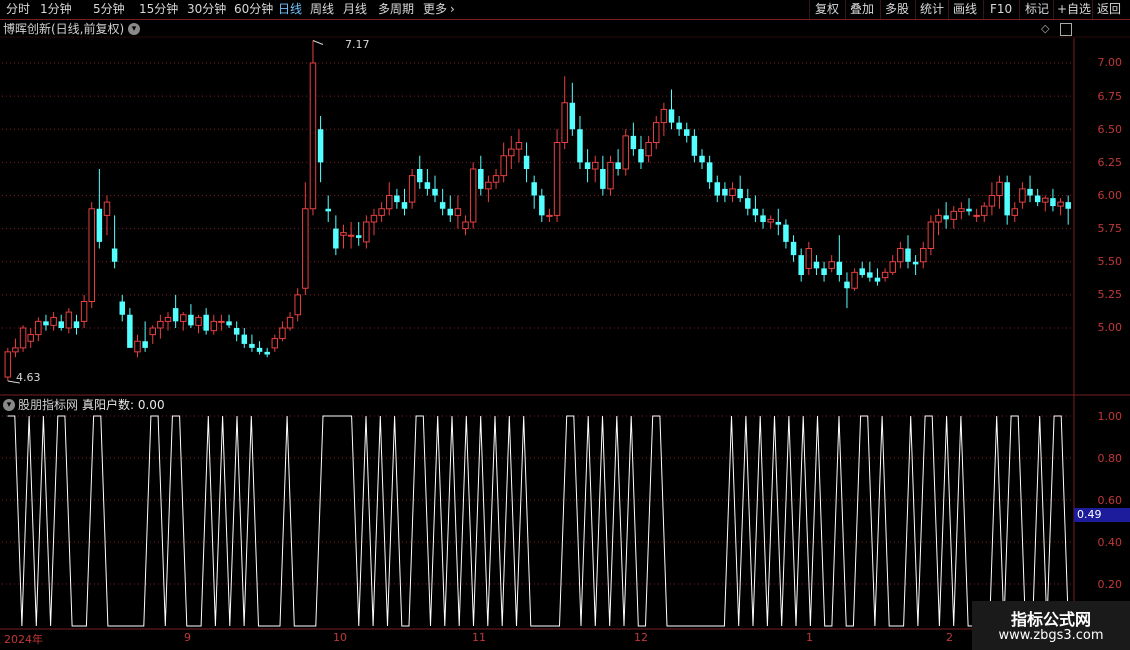 This screenshot has width=1130, height=650. What do you see at coordinates (9, 405) in the screenshot?
I see `chevron-down-icon: ▾` at bounding box center [9, 405].